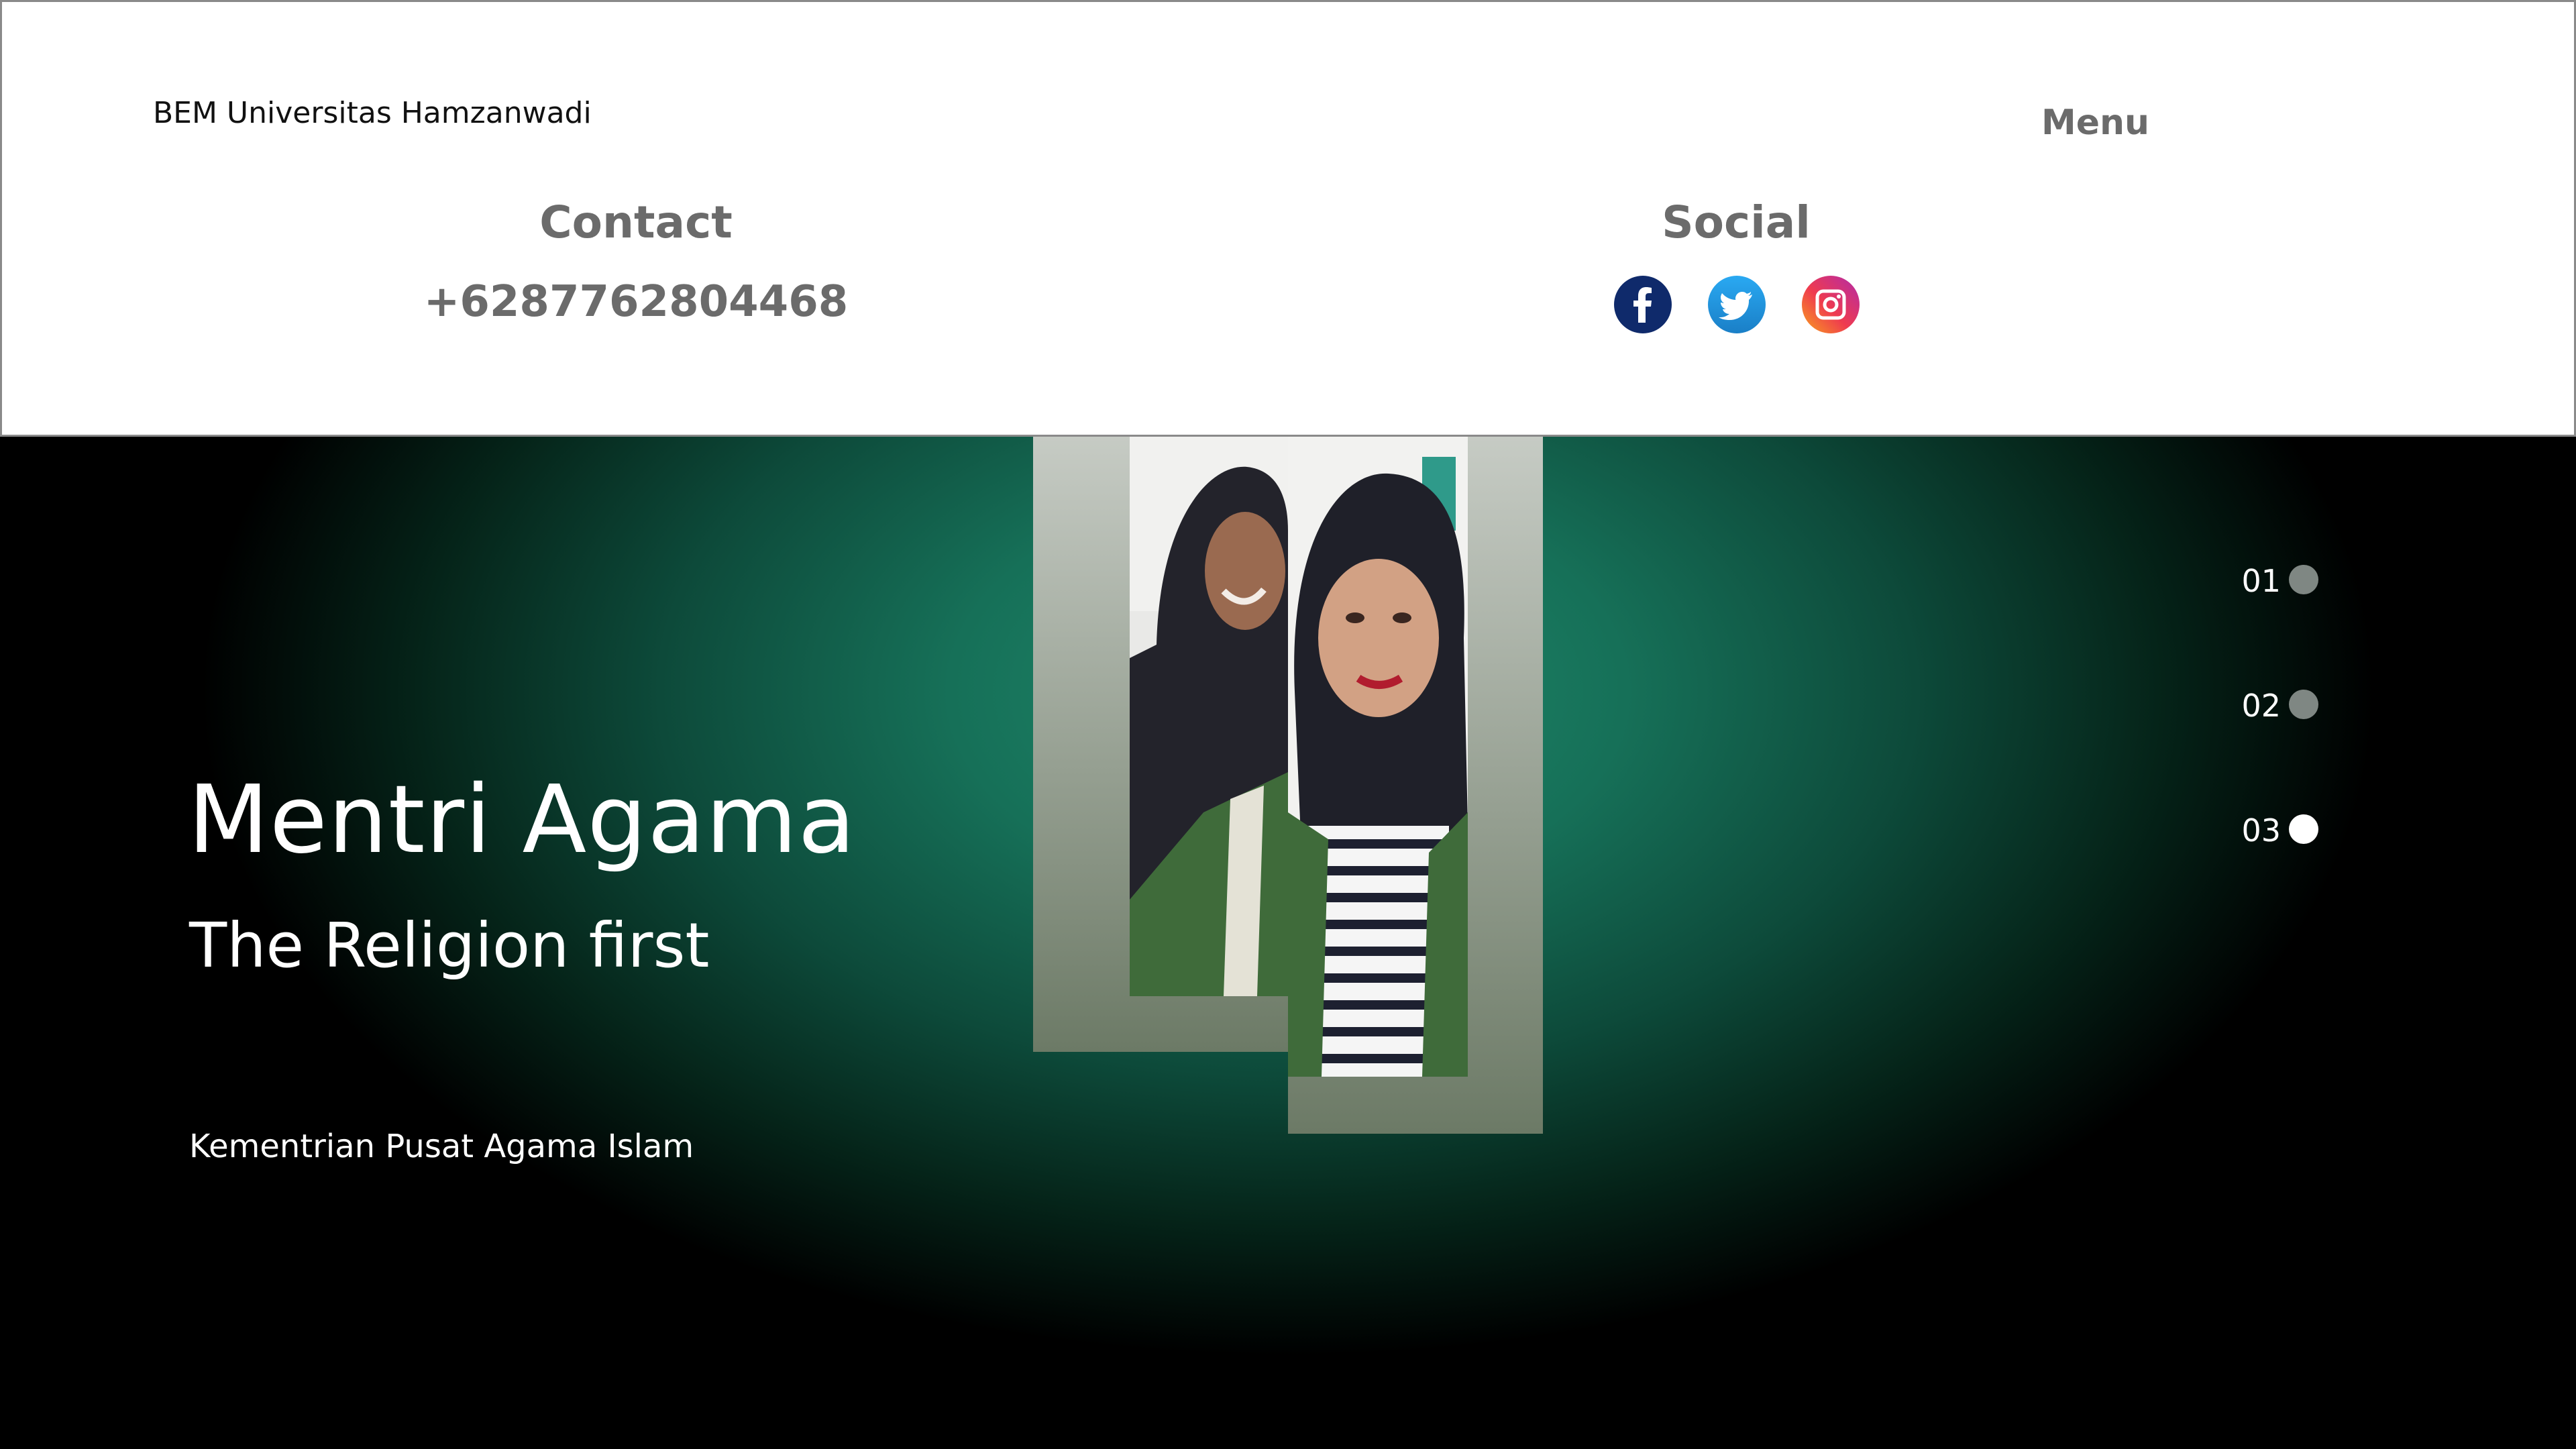 Image resolution: width=2576 pixels, height=1449 pixels. I want to click on twitter-icon, so click(1737, 304).